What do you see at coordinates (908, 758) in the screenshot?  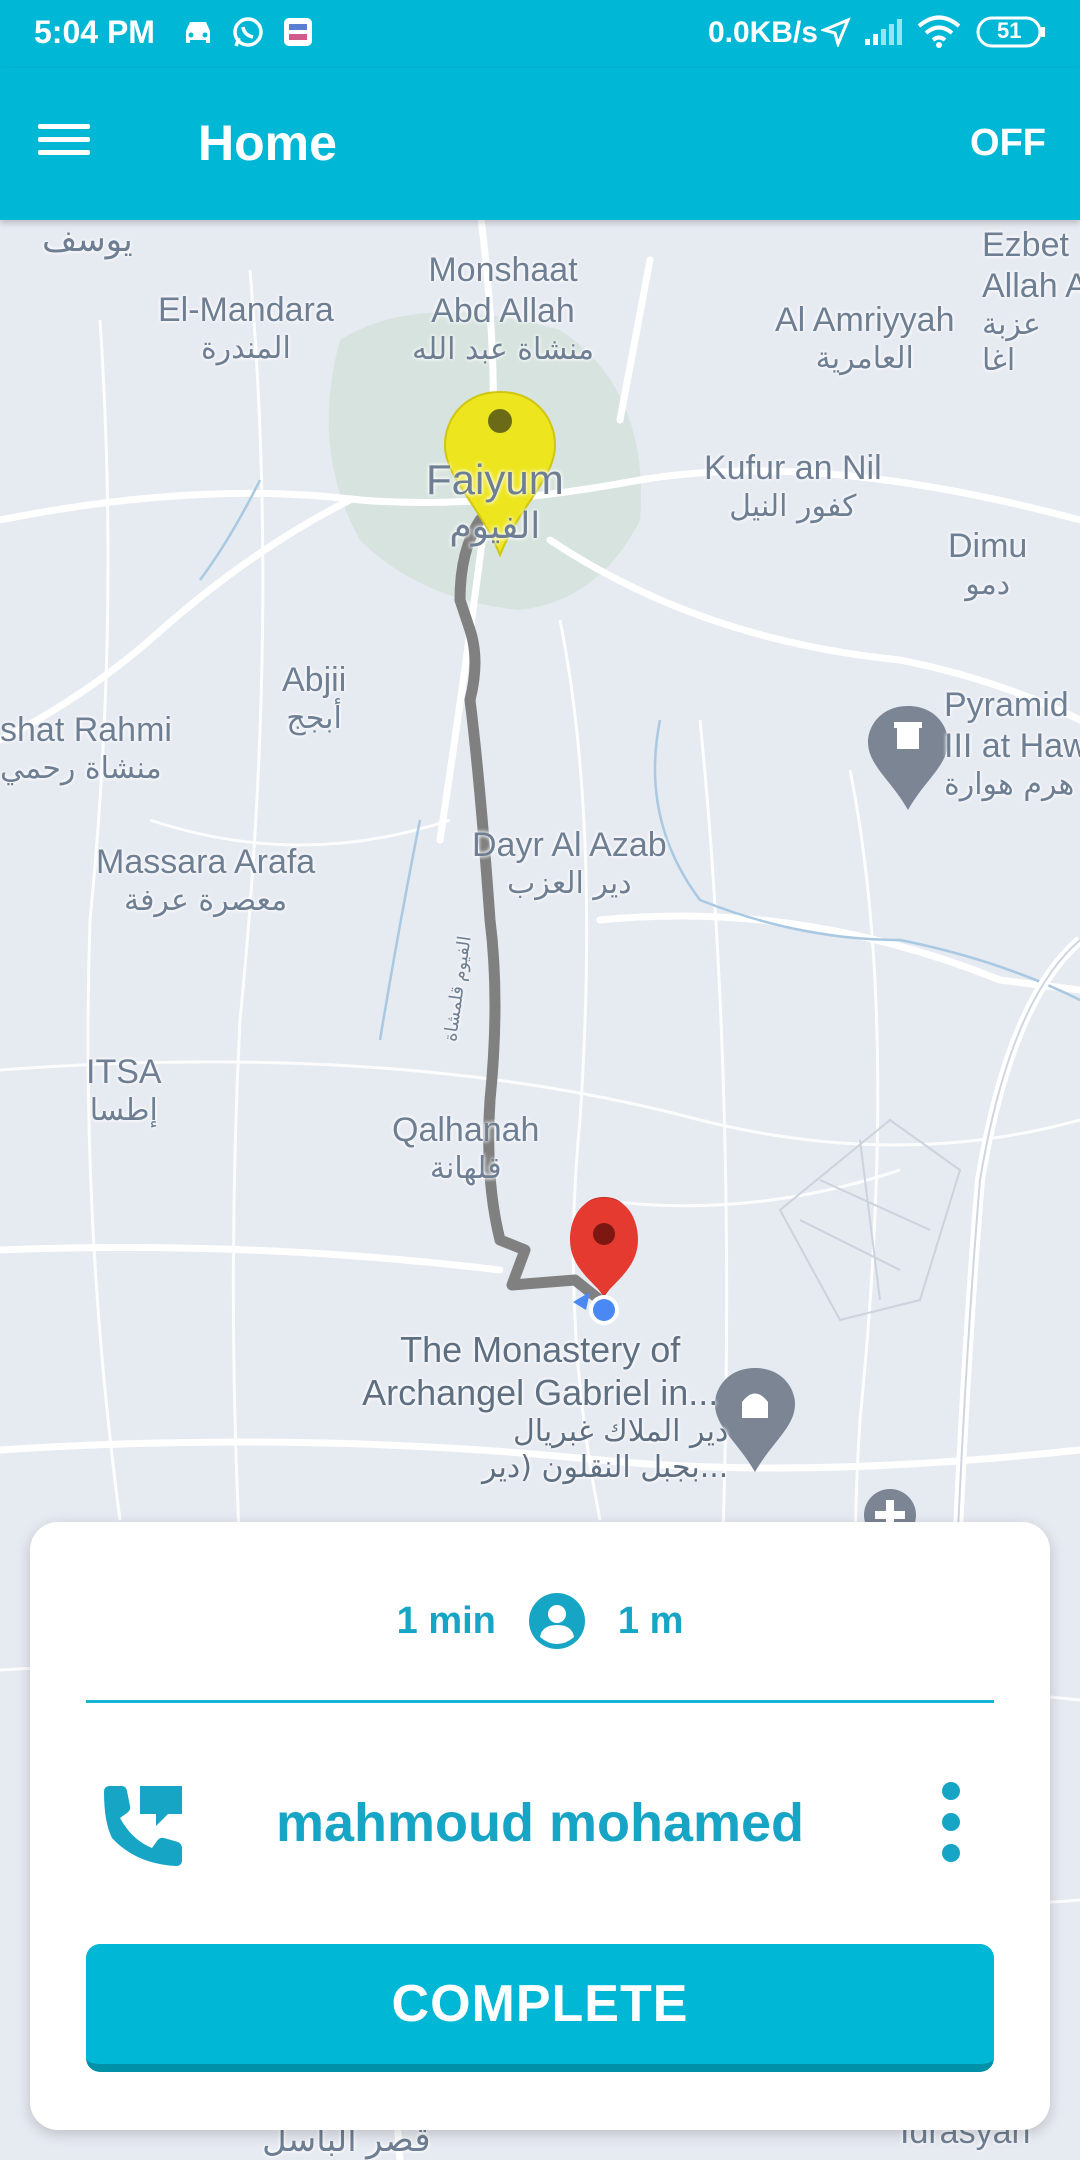 I see `pyramid-landmark-icon` at bounding box center [908, 758].